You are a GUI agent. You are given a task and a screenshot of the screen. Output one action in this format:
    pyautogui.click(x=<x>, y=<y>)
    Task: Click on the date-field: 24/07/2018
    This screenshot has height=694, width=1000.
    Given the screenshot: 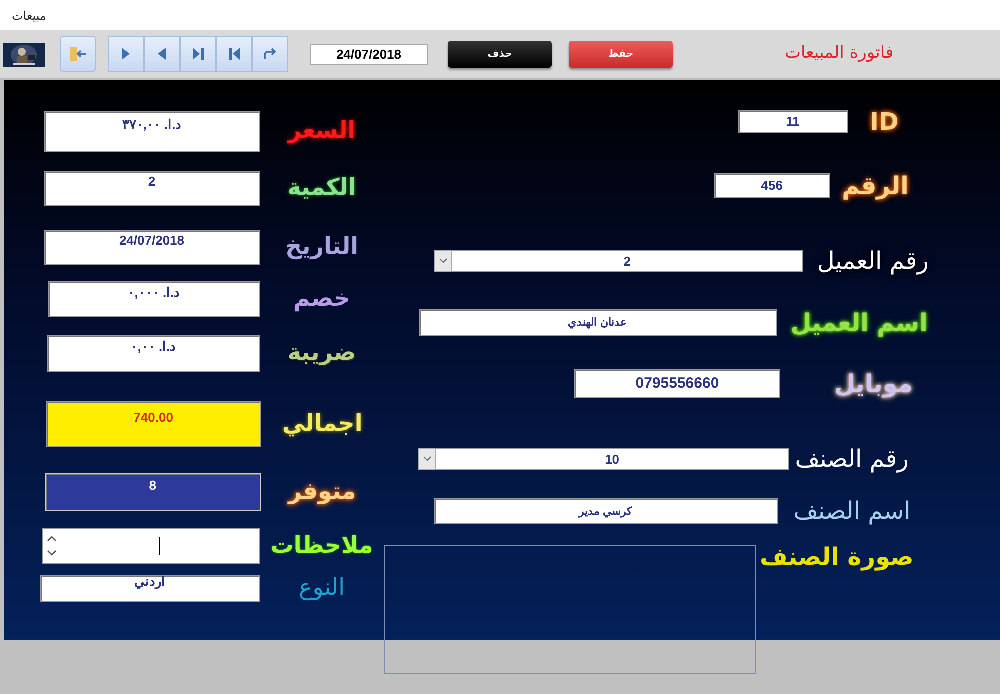 What is the action you would take?
    pyautogui.click(x=369, y=54)
    